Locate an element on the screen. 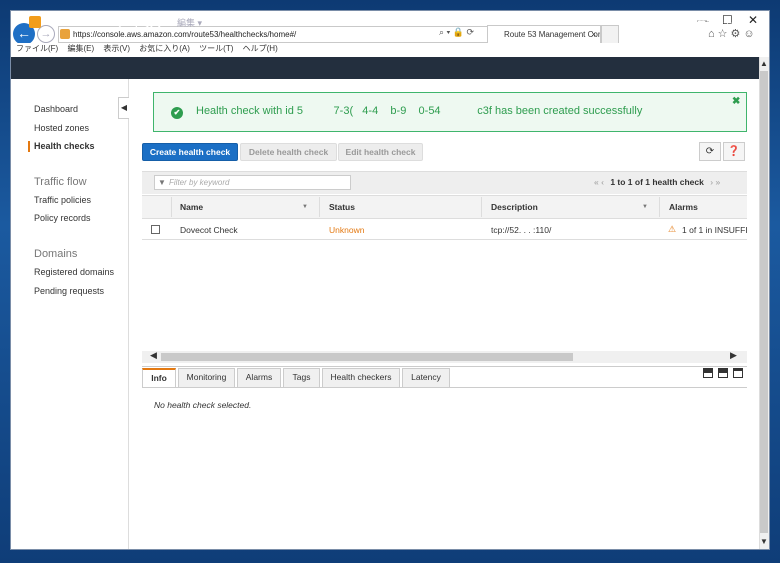 The image size is (780, 563). warning-icon: ⚠ is located at coordinates (672, 229).